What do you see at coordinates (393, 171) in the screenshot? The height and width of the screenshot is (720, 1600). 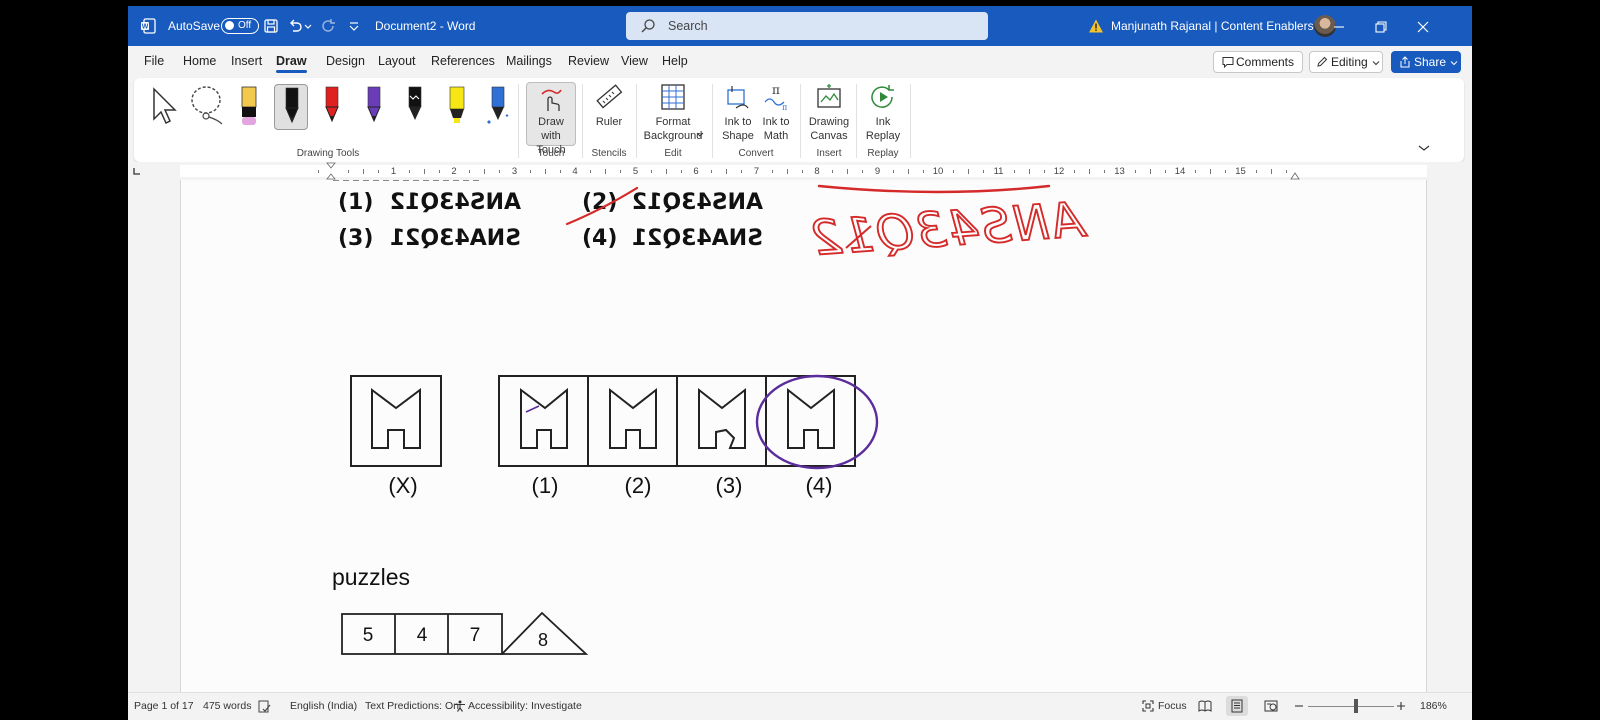 I see `ruler-number: 1` at bounding box center [393, 171].